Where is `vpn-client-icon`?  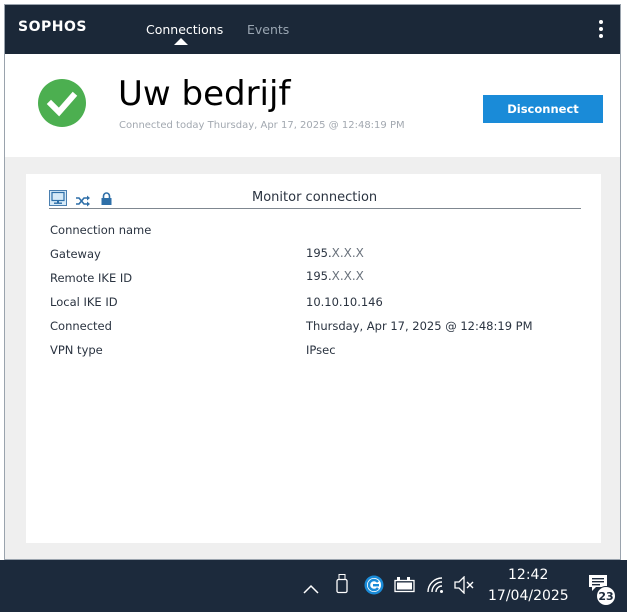
vpn-client-icon is located at coordinates (374, 587).